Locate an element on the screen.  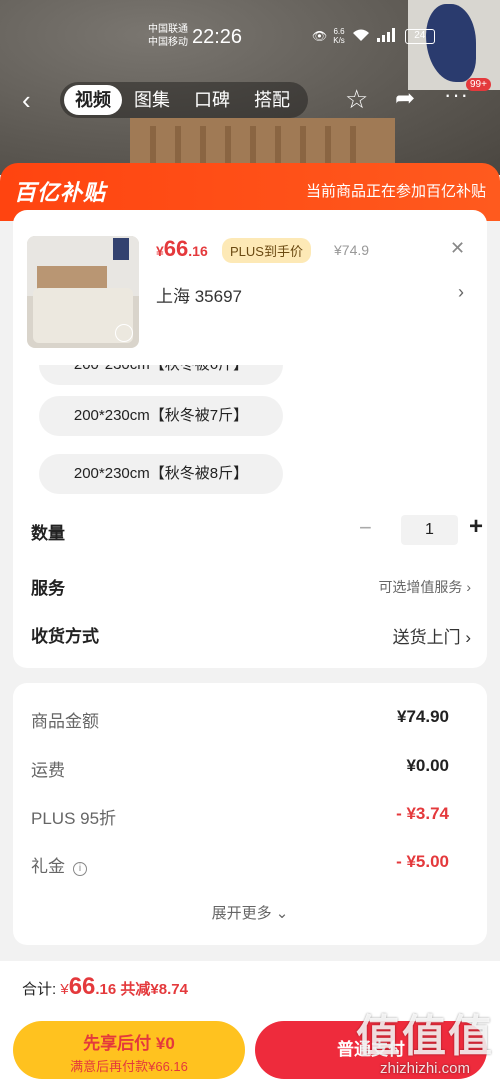
zoom-icon is located at coordinates (124, 333).